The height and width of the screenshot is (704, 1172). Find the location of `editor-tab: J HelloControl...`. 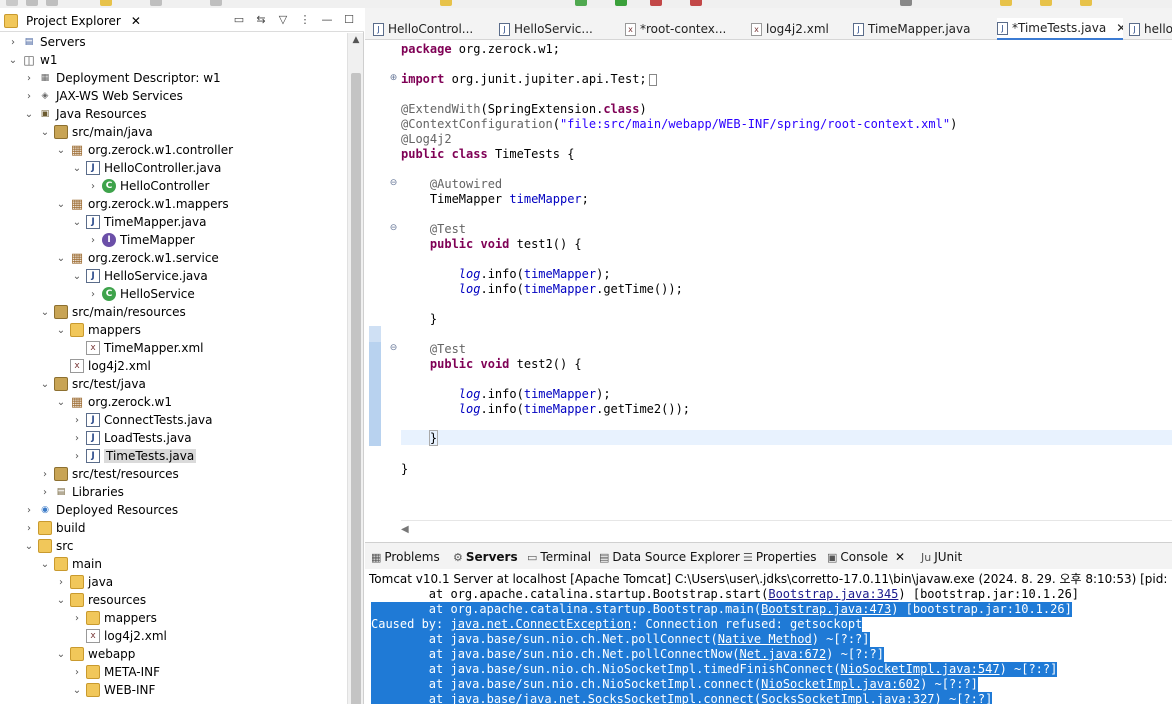

editor-tab: J HelloControl... is located at coordinates (433, 29).